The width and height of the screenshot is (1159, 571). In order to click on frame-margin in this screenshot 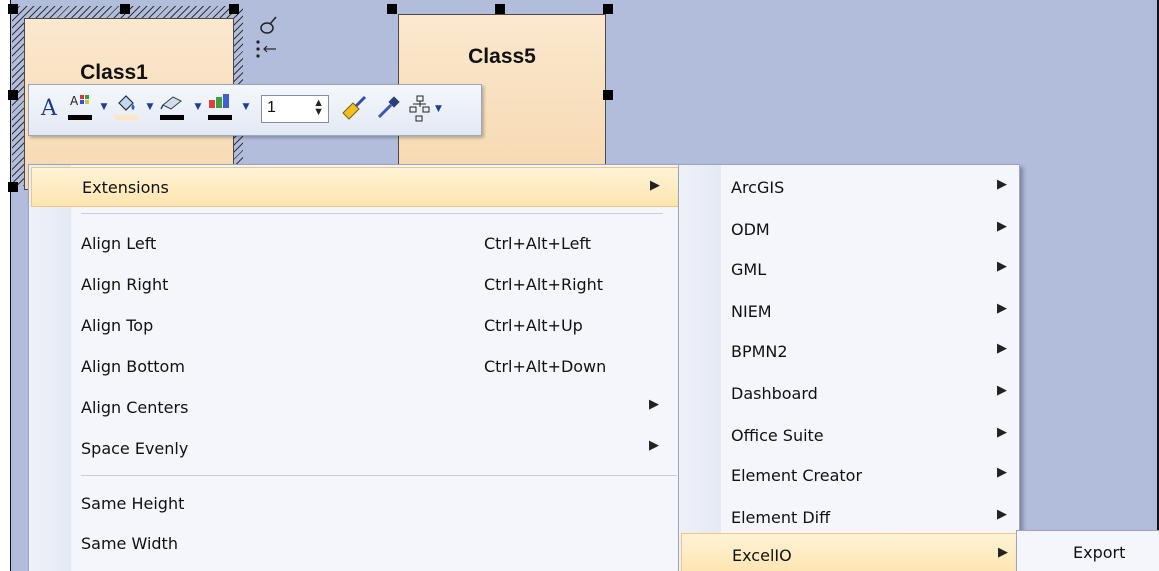, I will do `click(5, 285)`.